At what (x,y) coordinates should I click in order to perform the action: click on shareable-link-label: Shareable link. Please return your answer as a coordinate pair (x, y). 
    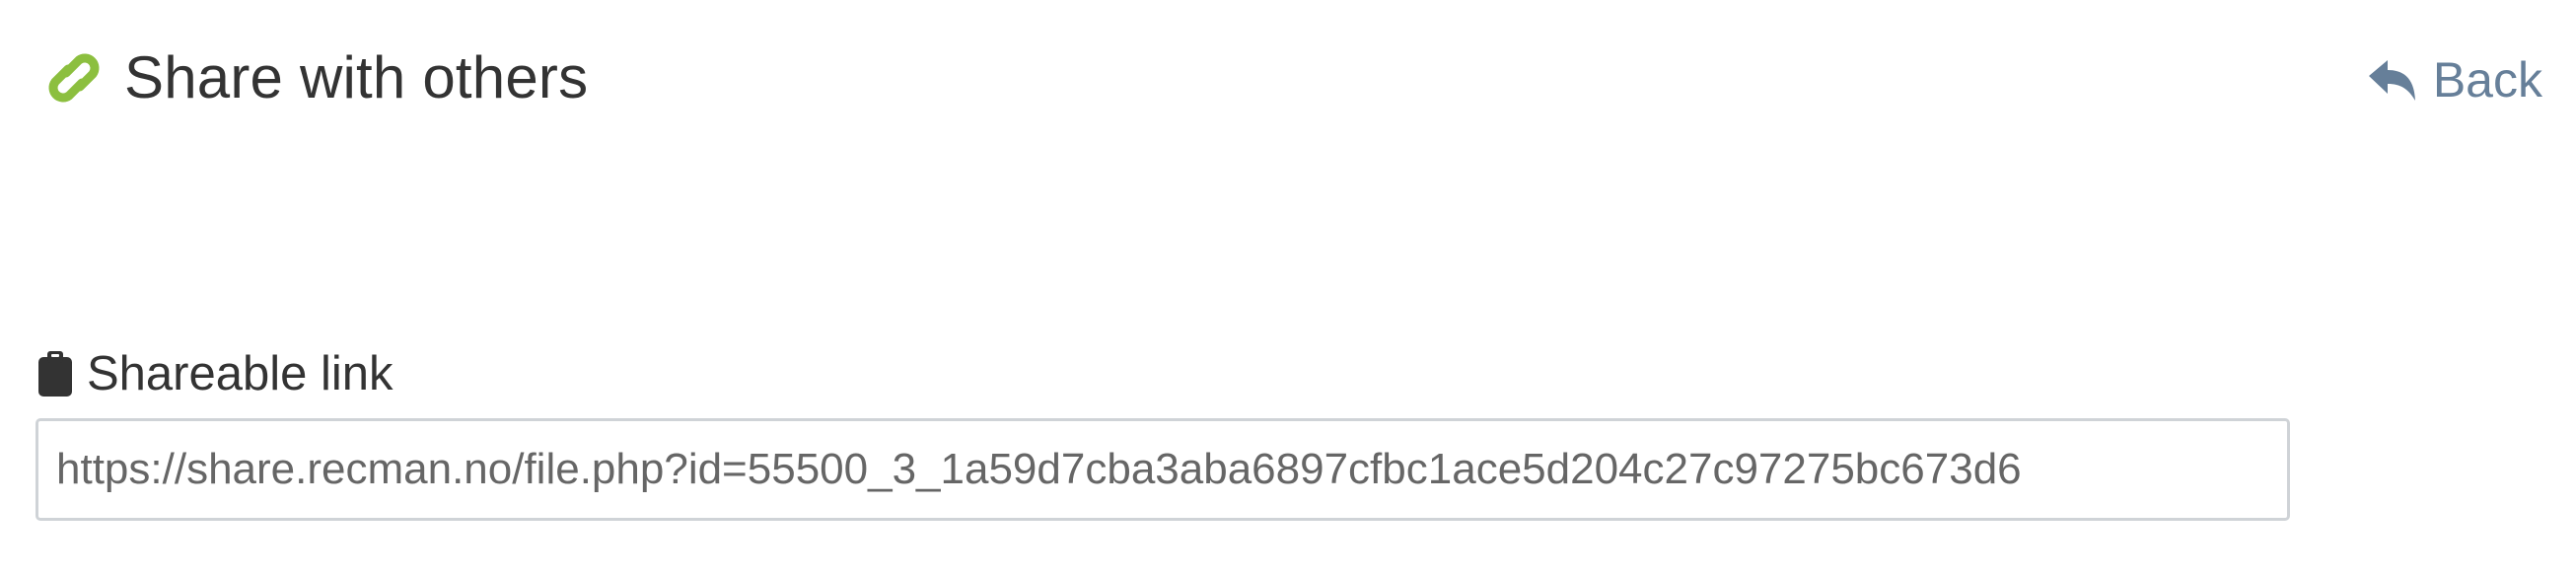
    Looking at the image, I should click on (241, 373).